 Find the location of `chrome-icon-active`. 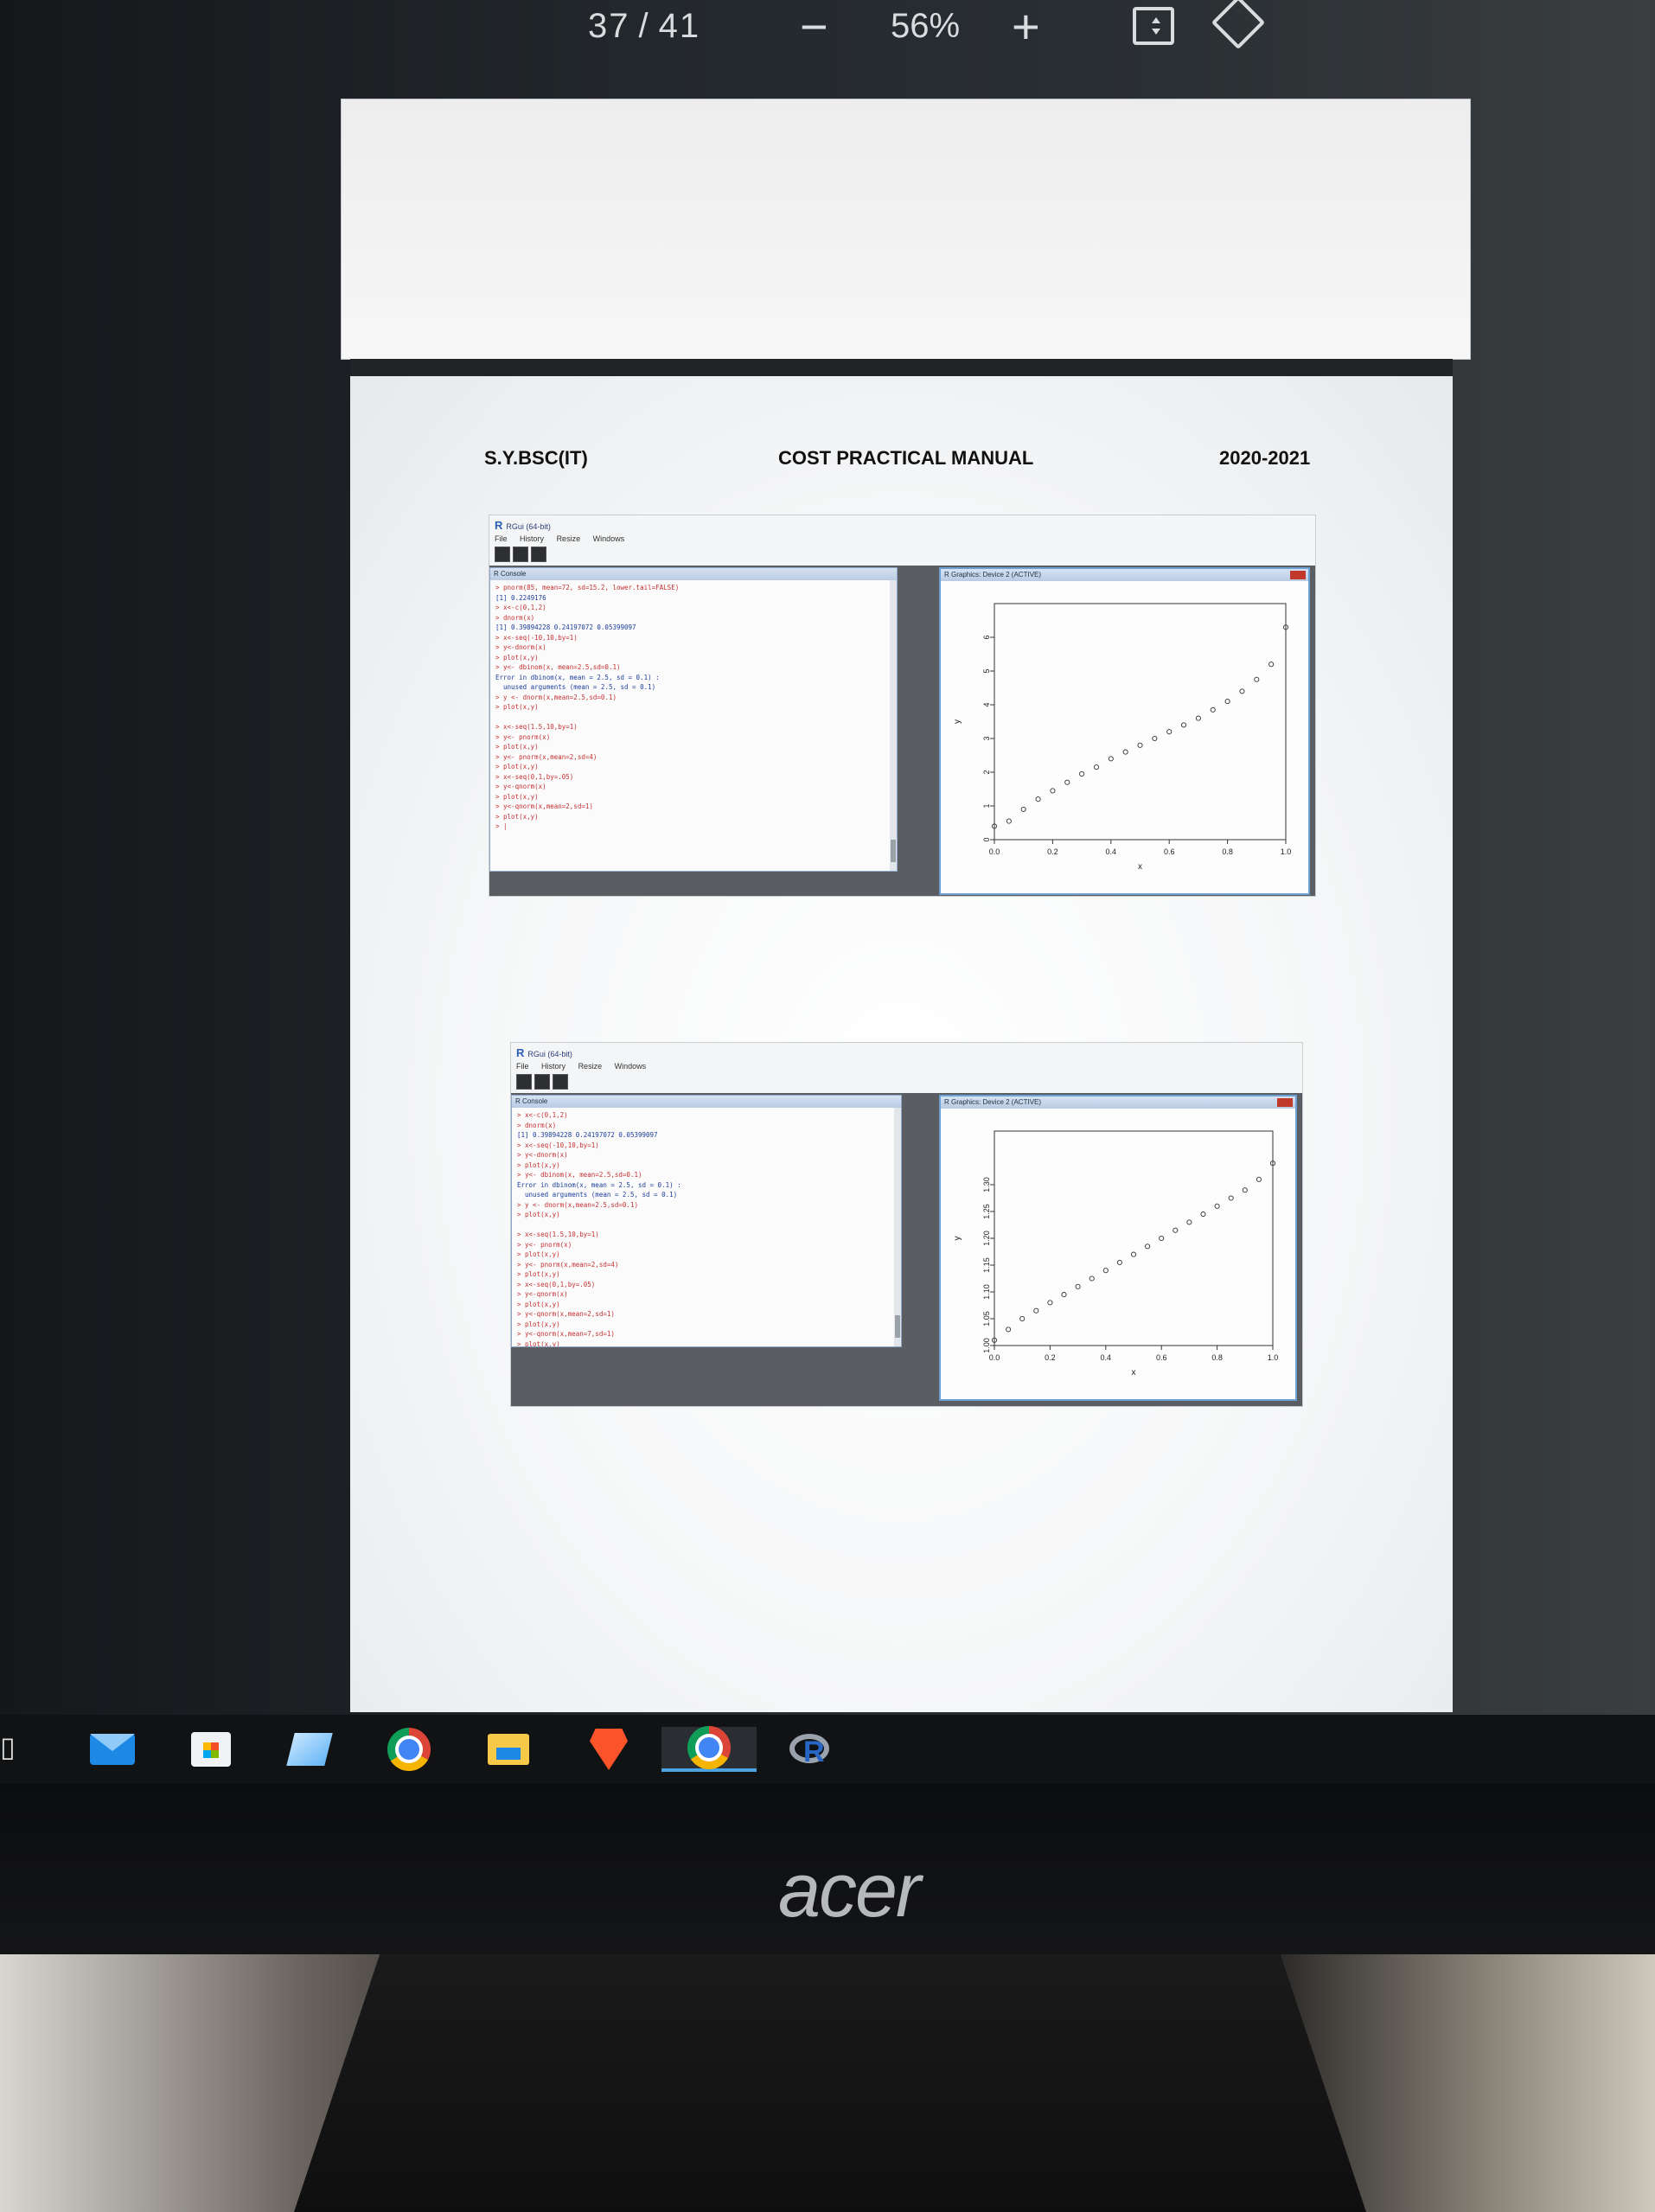

chrome-icon-active is located at coordinates (709, 1749).